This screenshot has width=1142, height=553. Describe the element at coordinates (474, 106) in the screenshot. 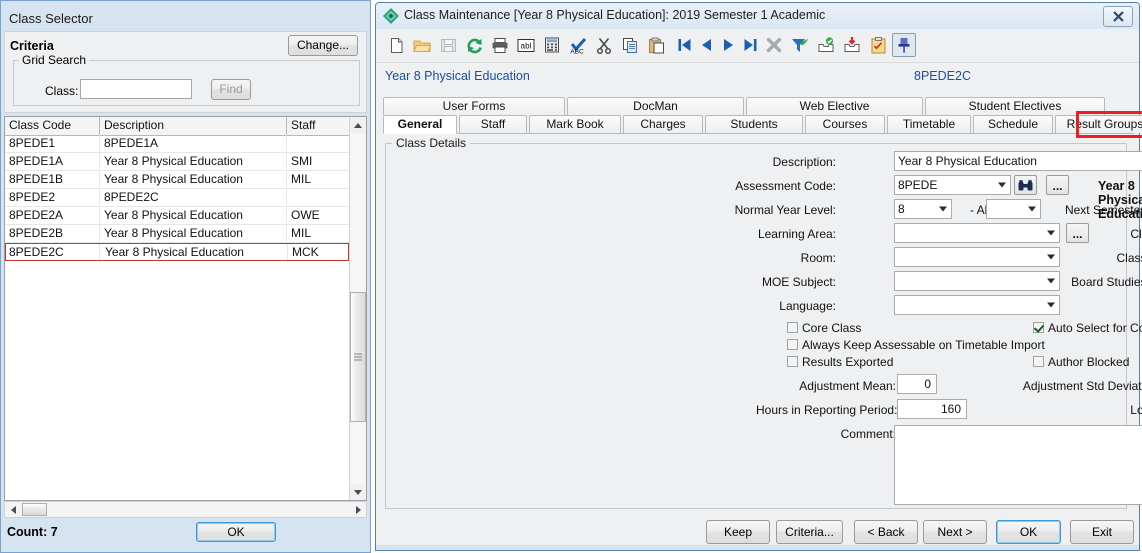

I see `tab-user-forms: User Forms` at that location.